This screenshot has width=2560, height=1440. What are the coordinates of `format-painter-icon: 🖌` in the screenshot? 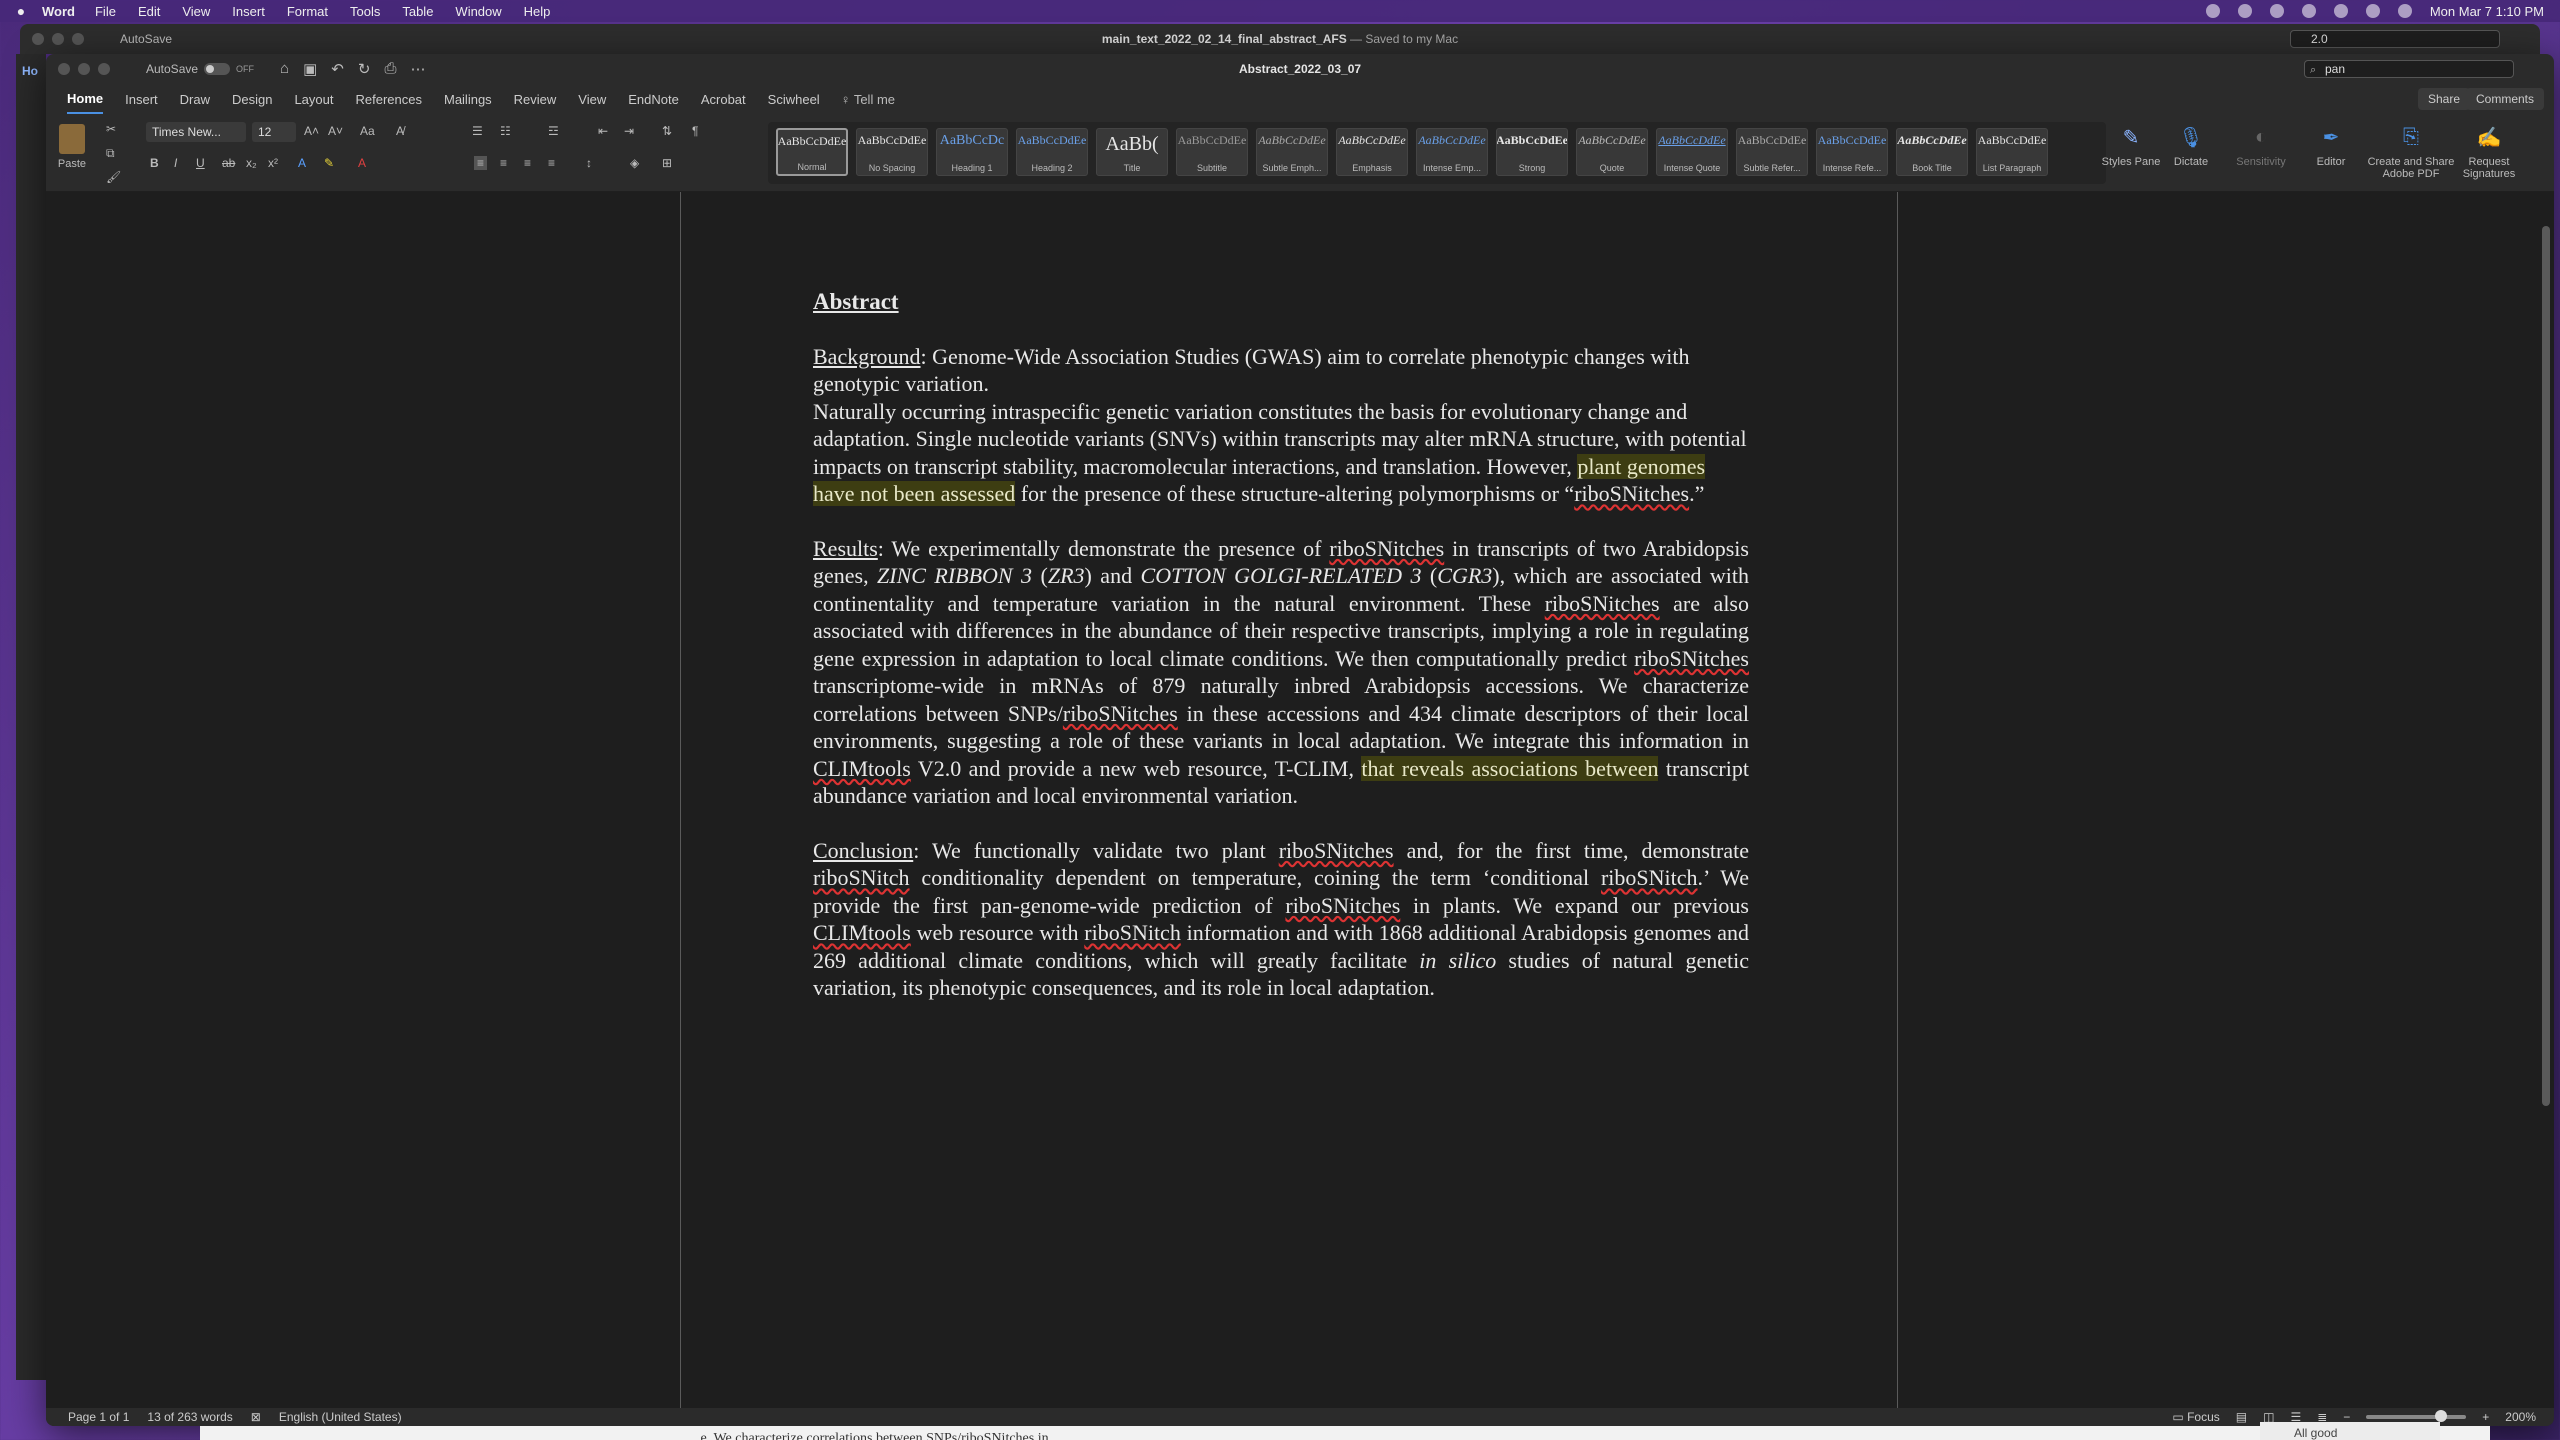 It's located at (113, 177).